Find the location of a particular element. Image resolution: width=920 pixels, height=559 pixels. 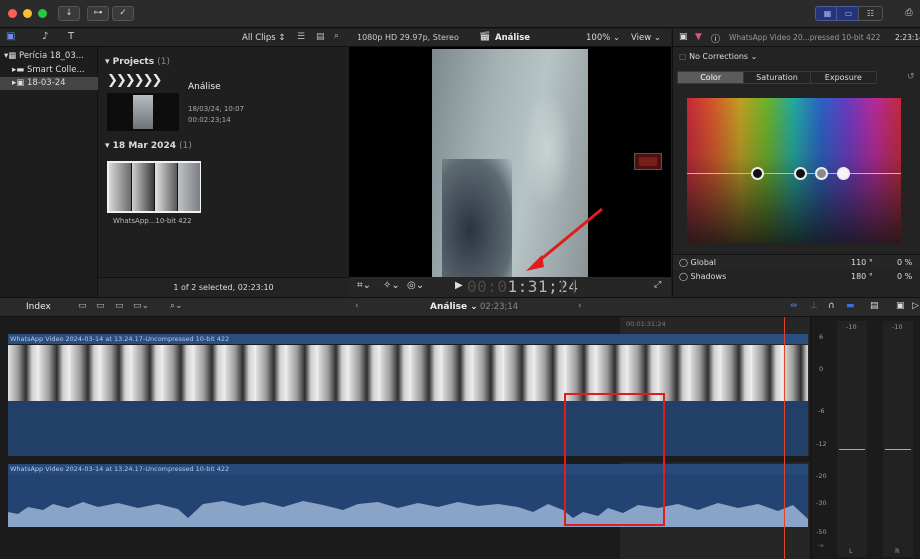

connect-clip-icon: ▭ is located at coordinates (82, 306).